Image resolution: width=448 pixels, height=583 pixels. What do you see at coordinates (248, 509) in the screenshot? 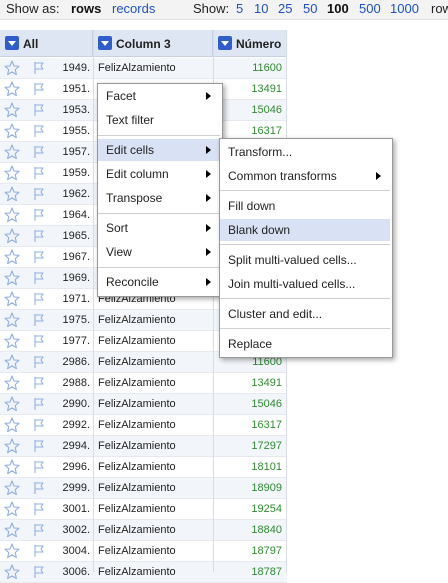
I see `cell-numero: 19254` at bounding box center [248, 509].